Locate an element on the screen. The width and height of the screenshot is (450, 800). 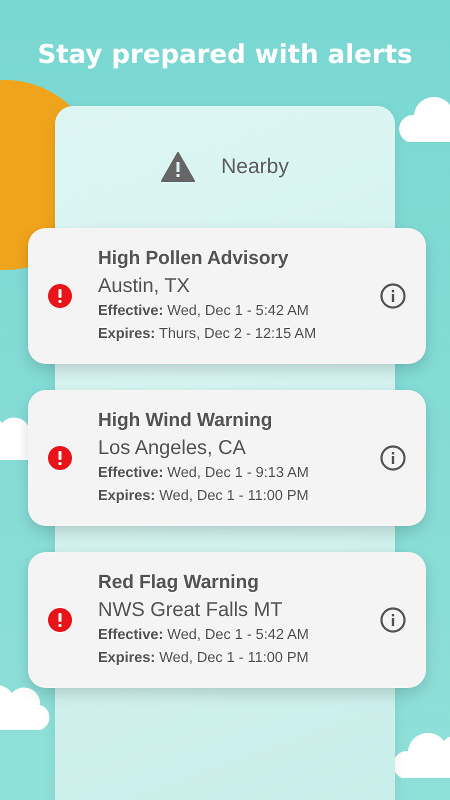
warning-icon is located at coordinates (178, 167).